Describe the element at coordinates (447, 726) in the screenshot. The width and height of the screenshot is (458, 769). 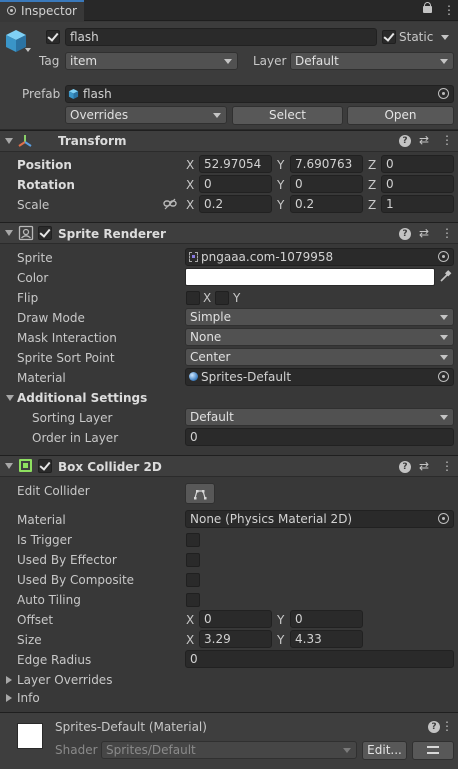
I see `material-menu-icon: ⋮` at that location.